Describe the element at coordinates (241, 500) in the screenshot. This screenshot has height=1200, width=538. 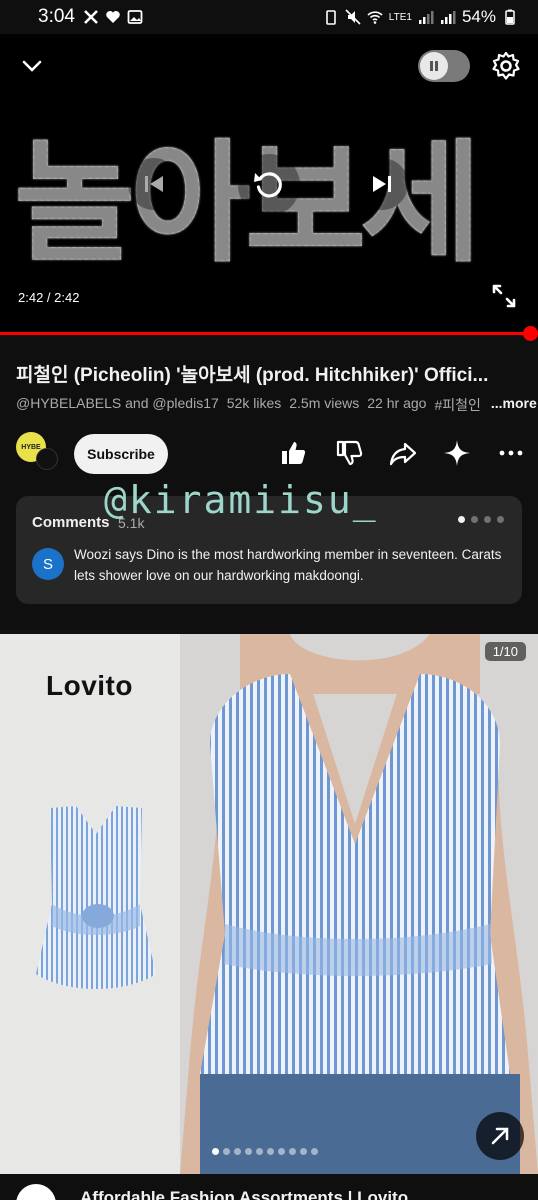
I see `watermark-text: @kiramiisu_` at that location.